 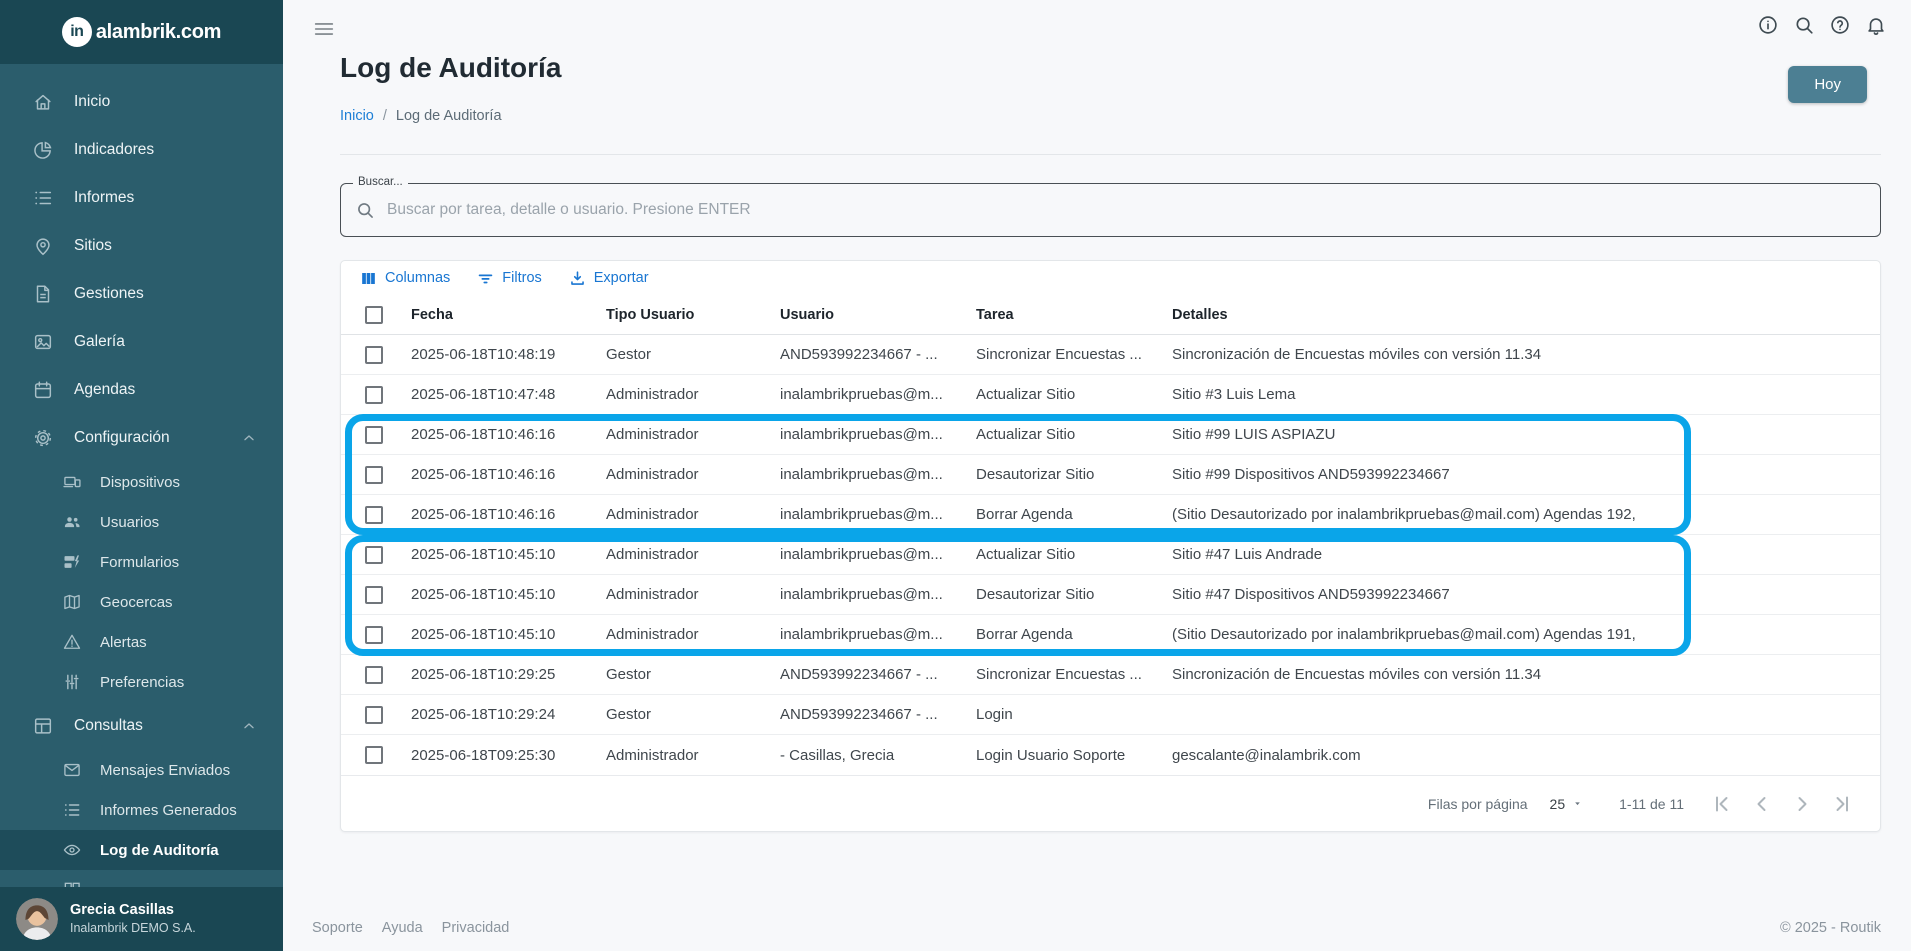 What do you see at coordinates (608, 278) in the screenshot?
I see `export-button: Exportar` at bounding box center [608, 278].